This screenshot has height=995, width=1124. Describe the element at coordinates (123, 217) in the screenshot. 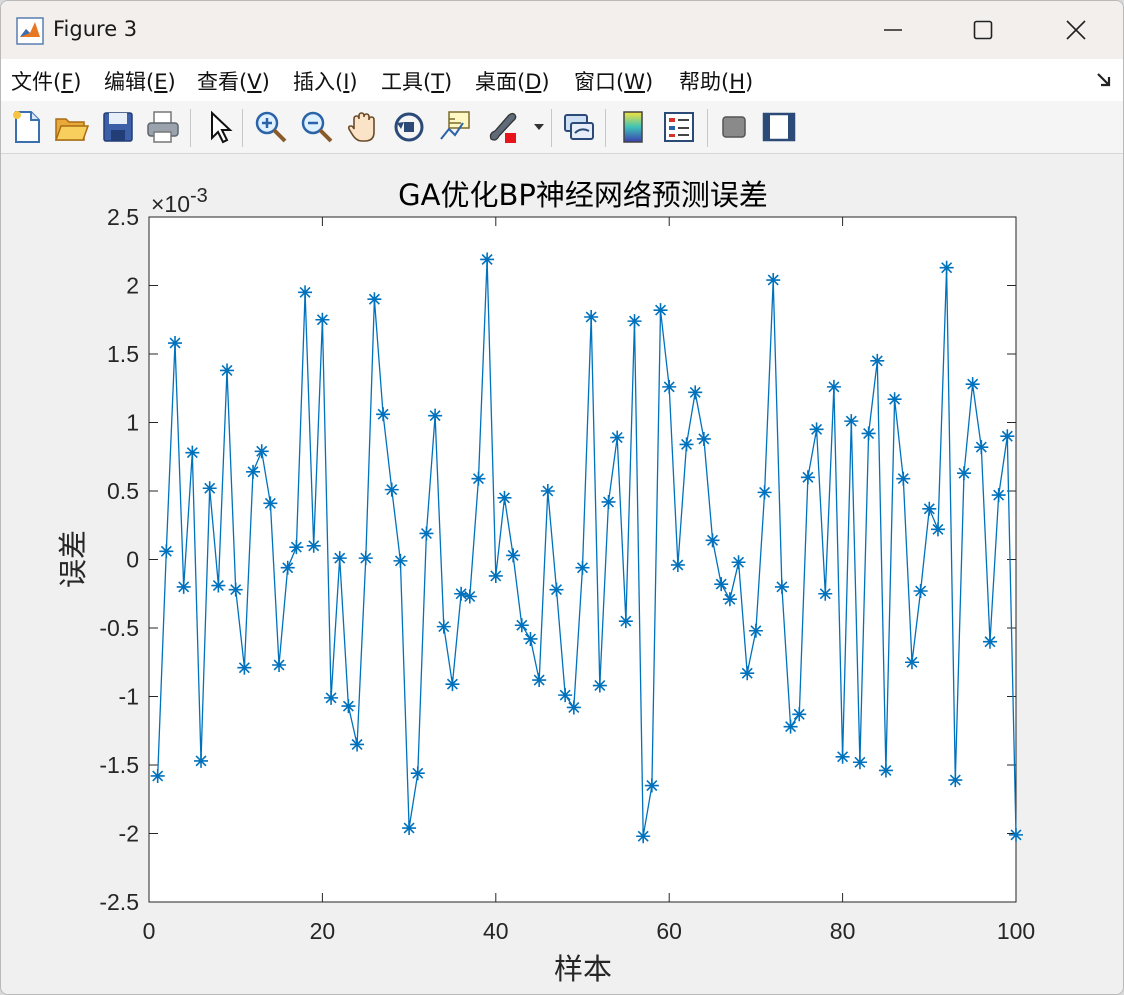

I see `y-tick-label: 2.5` at that location.